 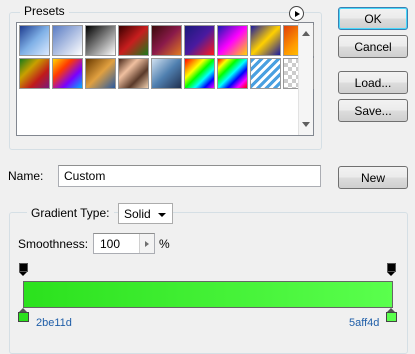 What do you see at coordinates (146, 243) in the screenshot?
I see `smoothness-stepper-icon` at bounding box center [146, 243].